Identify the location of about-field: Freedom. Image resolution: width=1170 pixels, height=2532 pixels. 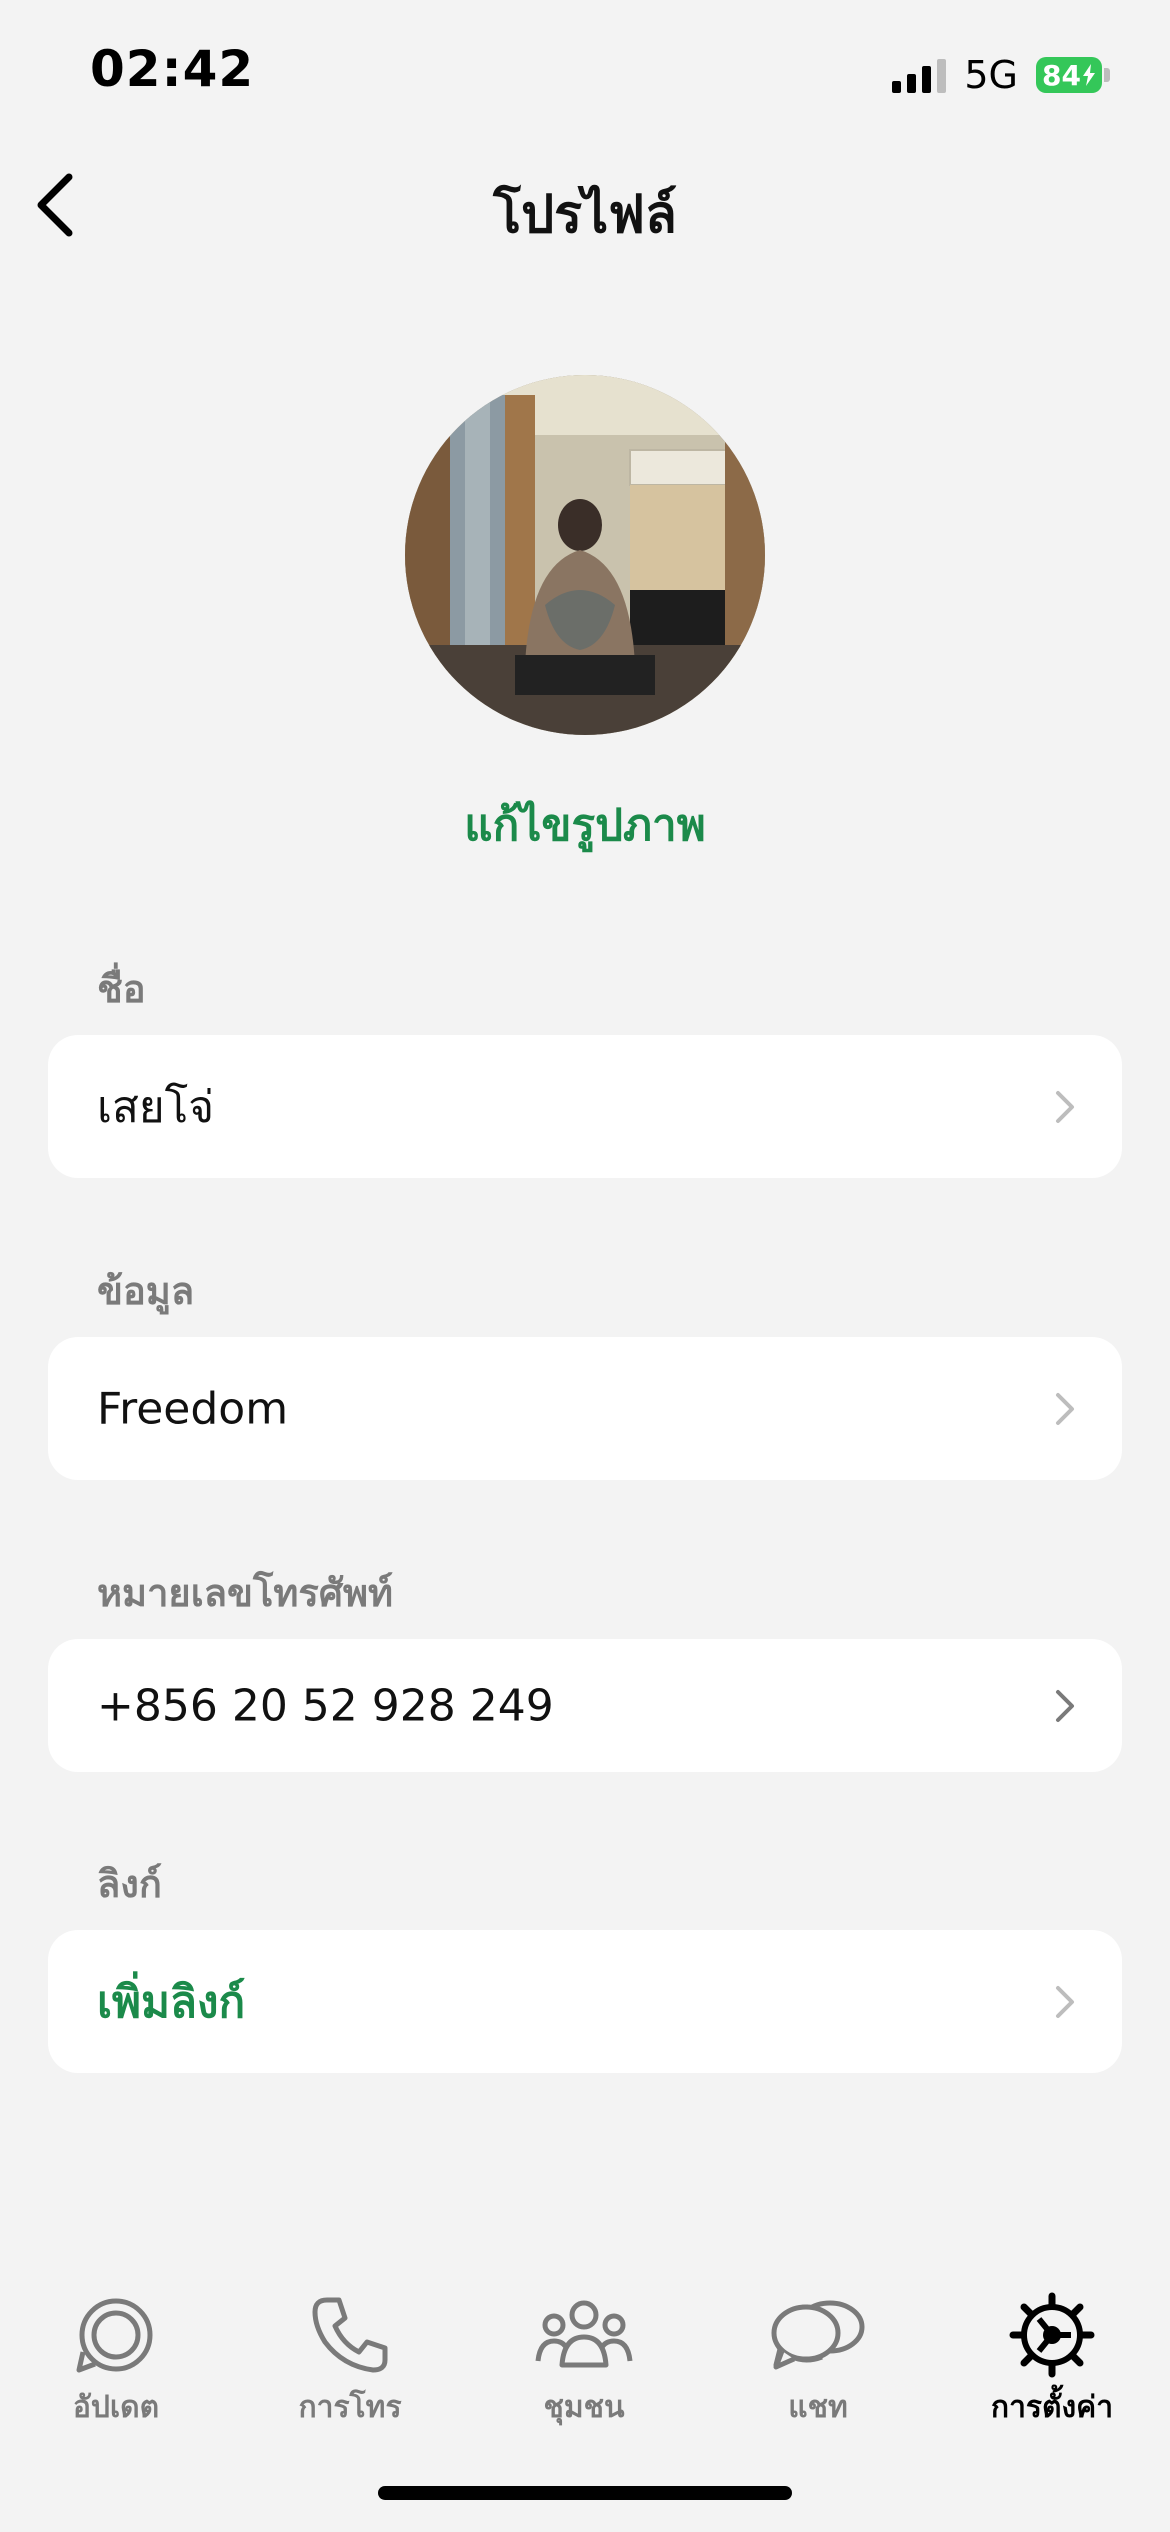
(585, 1408).